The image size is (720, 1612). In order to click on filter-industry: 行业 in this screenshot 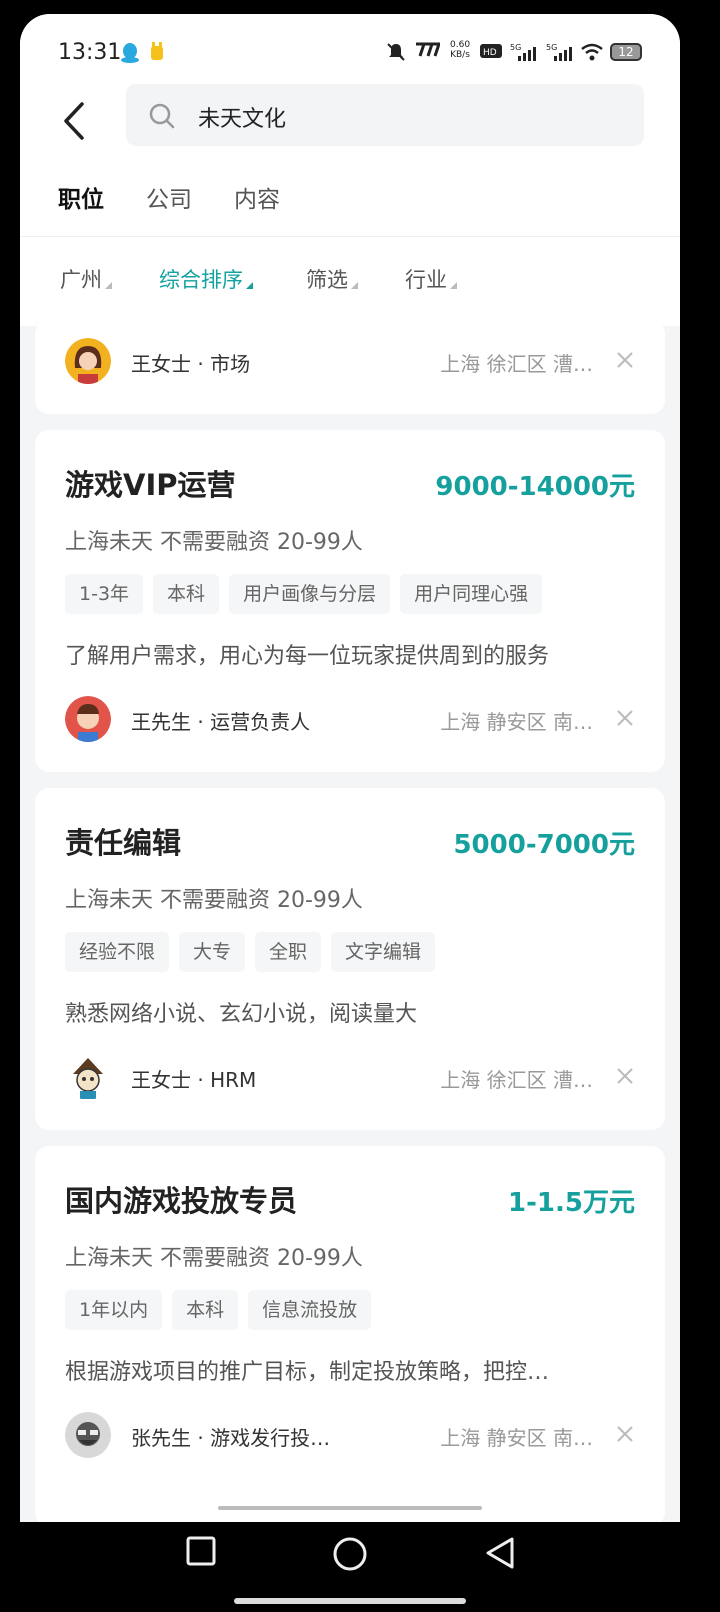, I will do `click(431, 279)`.